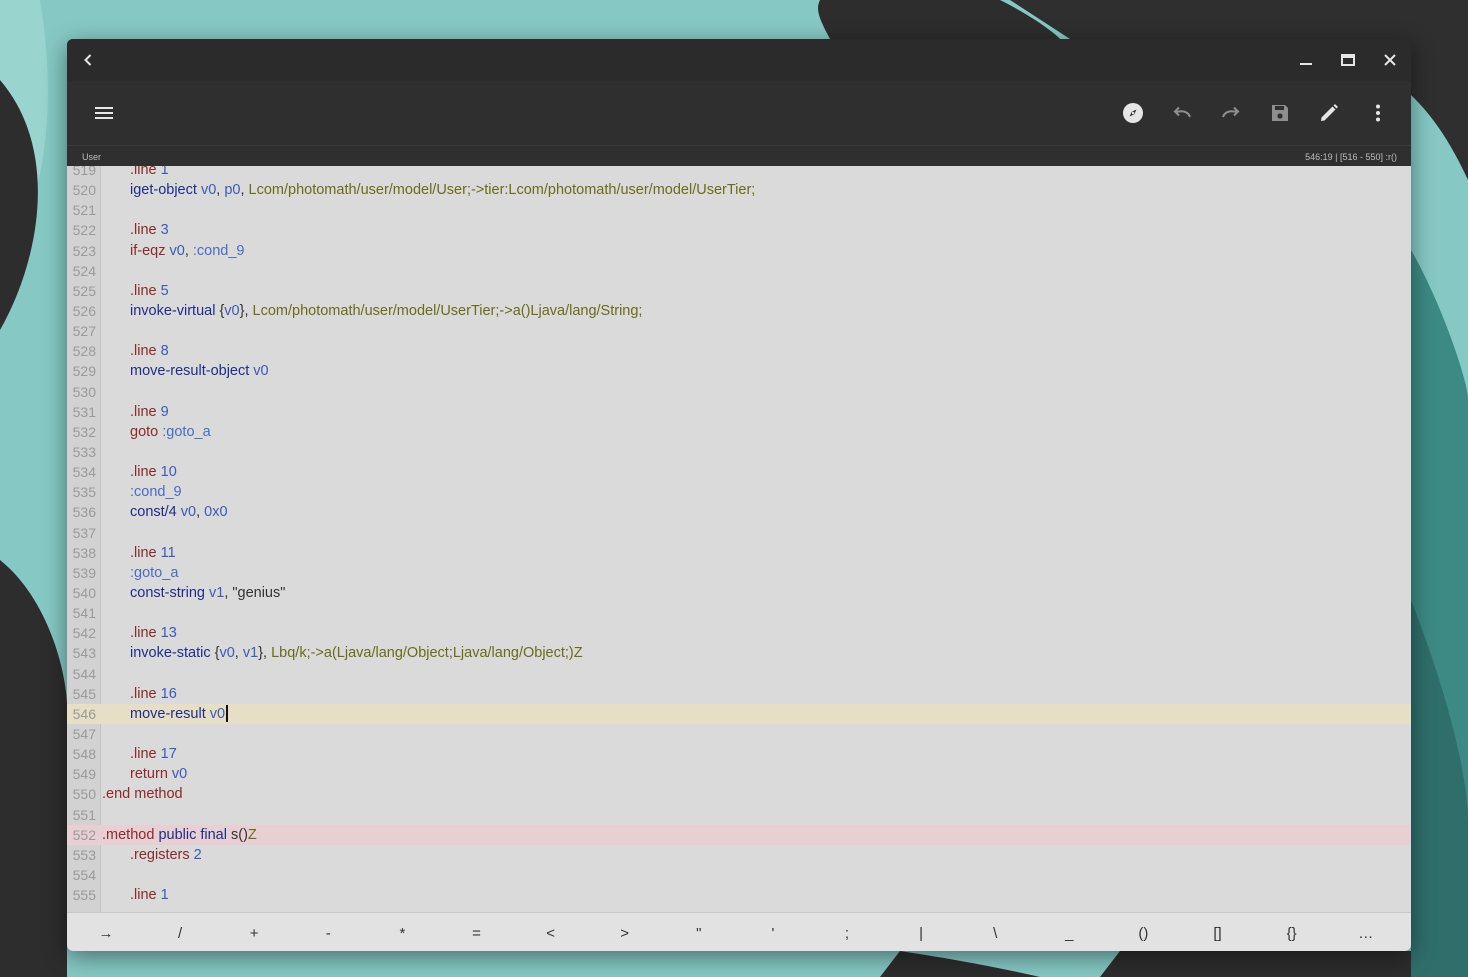 The image size is (1468, 977). What do you see at coordinates (1218, 932) in the screenshot?
I see `symbol-key: []` at bounding box center [1218, 932].